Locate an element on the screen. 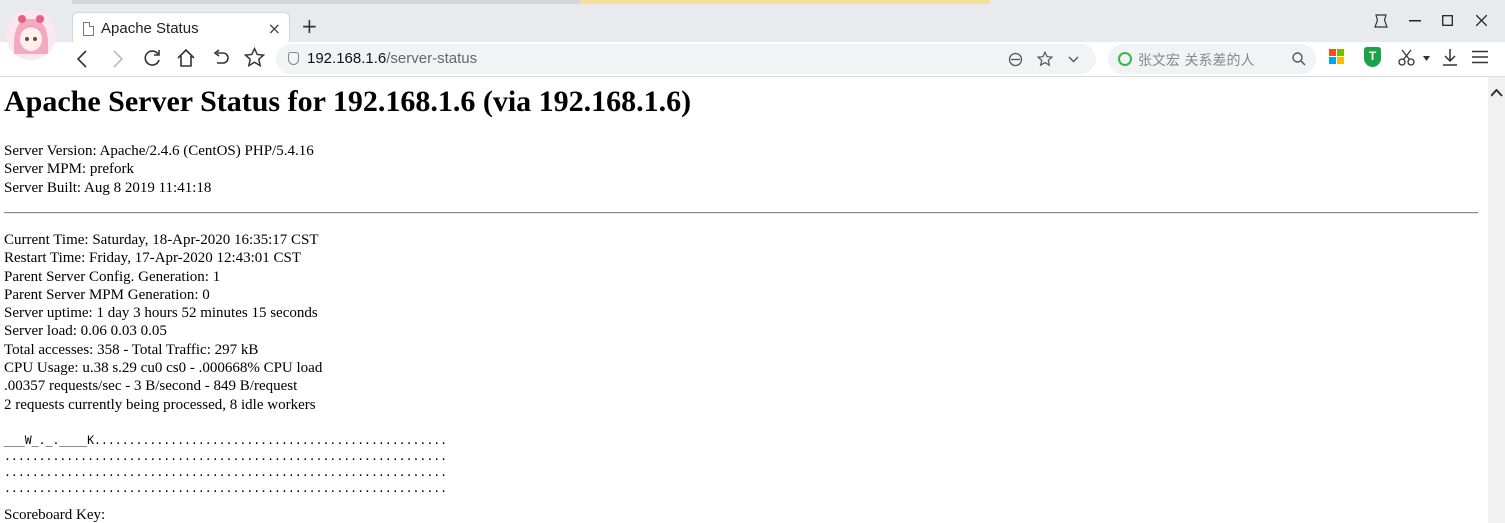  scoreboard-key-label: Scoreboard Key: is located at coordinates (55, 515).